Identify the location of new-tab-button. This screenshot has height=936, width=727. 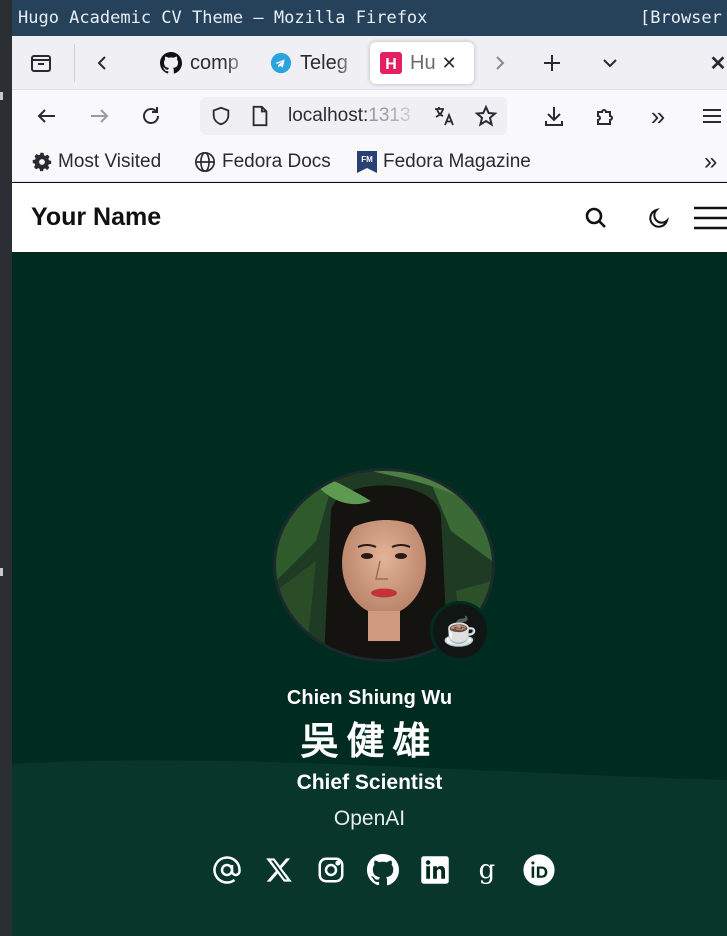
(552, 63).